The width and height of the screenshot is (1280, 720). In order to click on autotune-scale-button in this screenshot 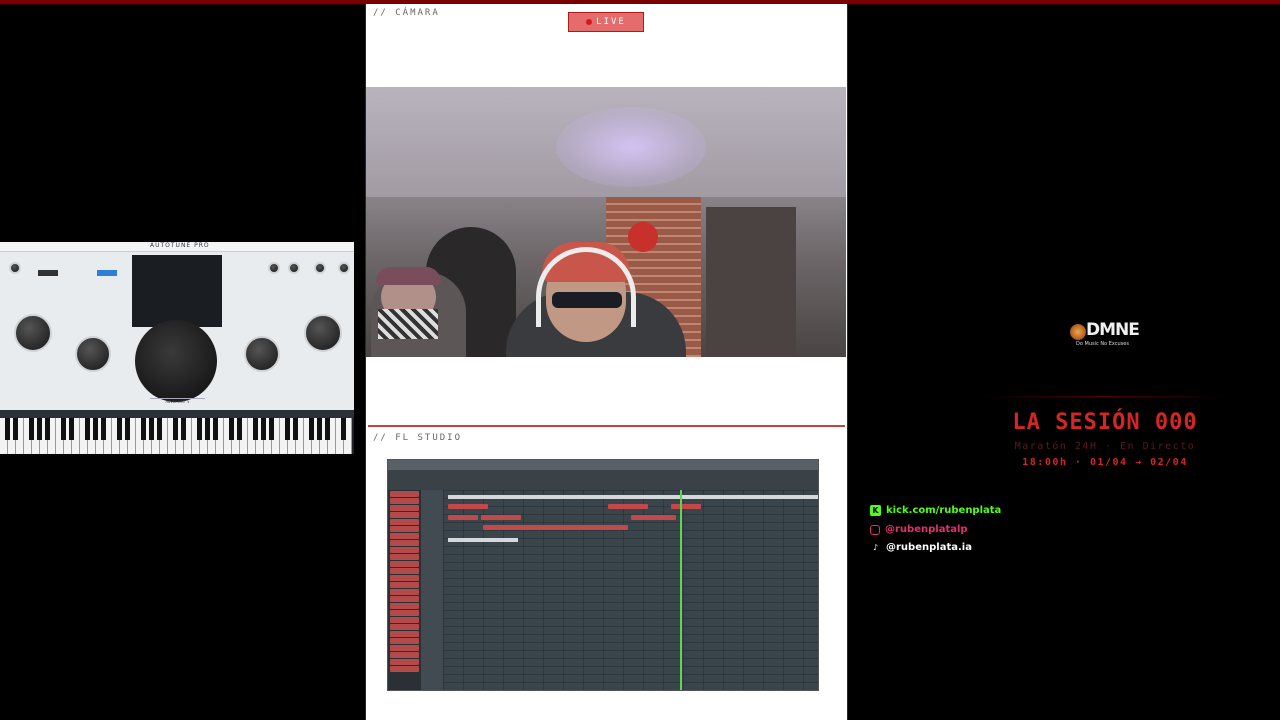, I will do `click(107, 273)`.